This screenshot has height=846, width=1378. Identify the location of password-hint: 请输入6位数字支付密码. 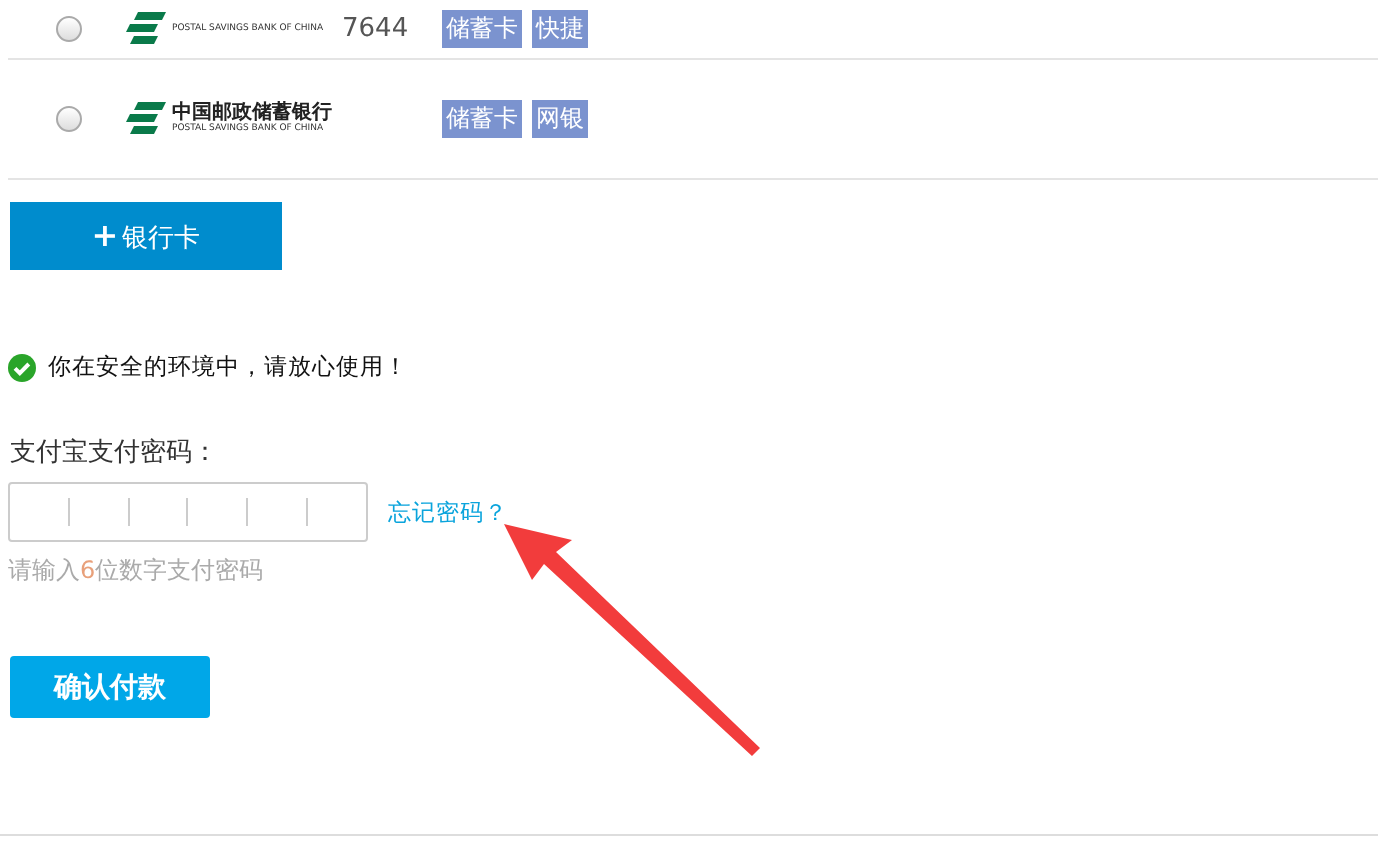
(137, 571).